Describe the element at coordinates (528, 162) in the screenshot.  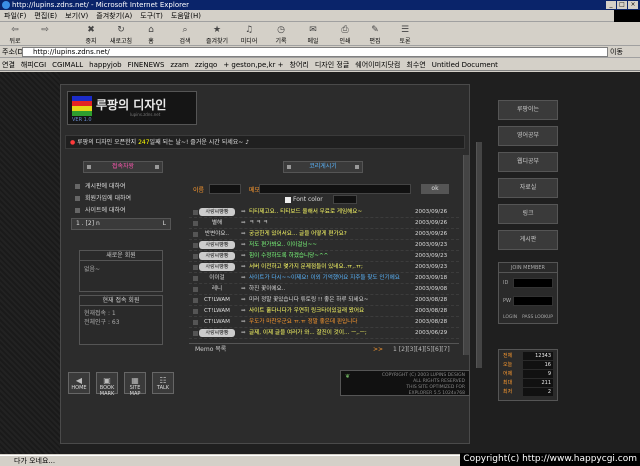
I see `nav-webdesign: 웹디공부` at that location.